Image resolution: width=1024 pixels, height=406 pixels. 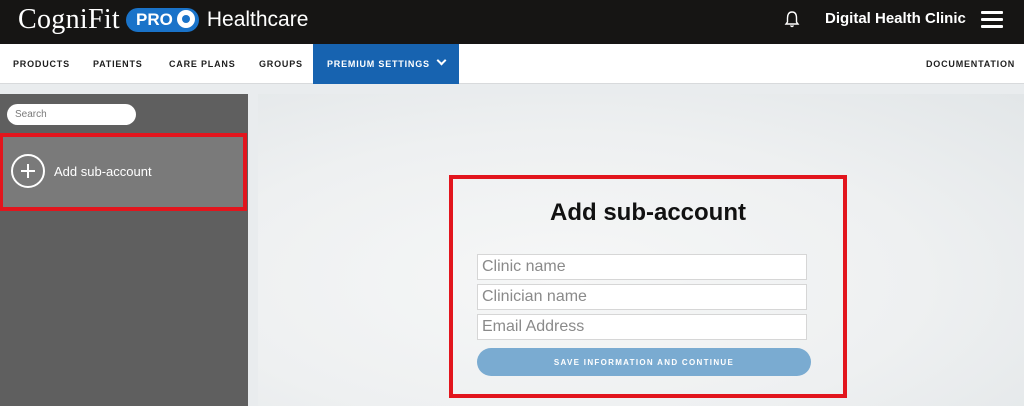 What do you see at coordinates (992, 20) in the screenshot?
I see `hamburger-menu-icon` at bounding box center [992, 20].